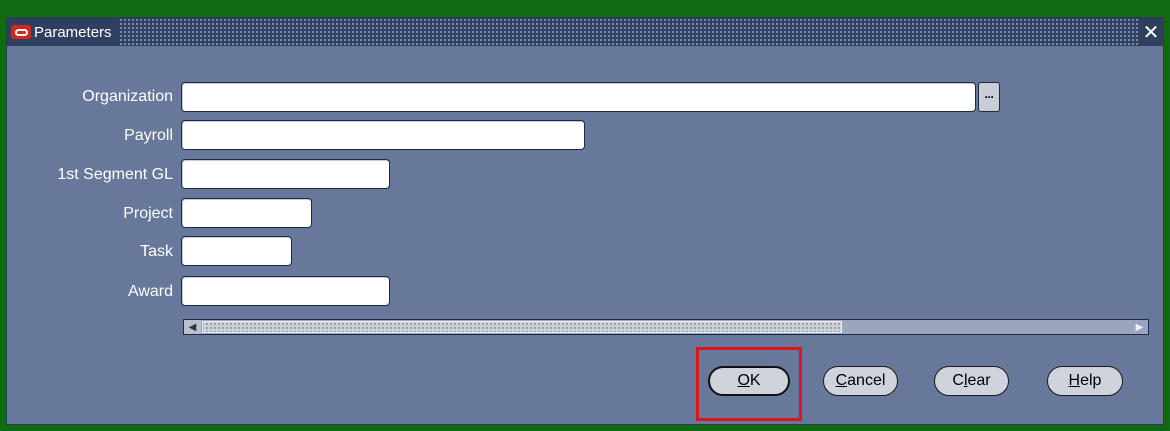  I want to click on oracle-logo-icon, so click(21, 32).